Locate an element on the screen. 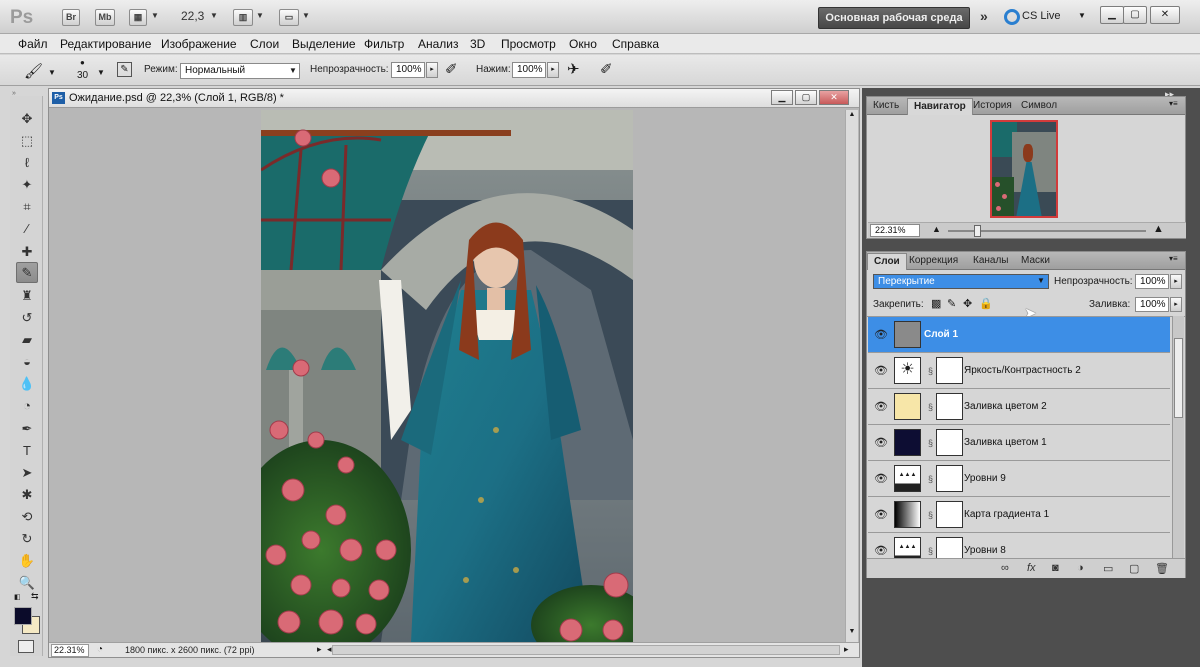 The width and height of the screenshot is (1200, 667). scroll-left-icon: ◂ is located at coordinates (329, 649).